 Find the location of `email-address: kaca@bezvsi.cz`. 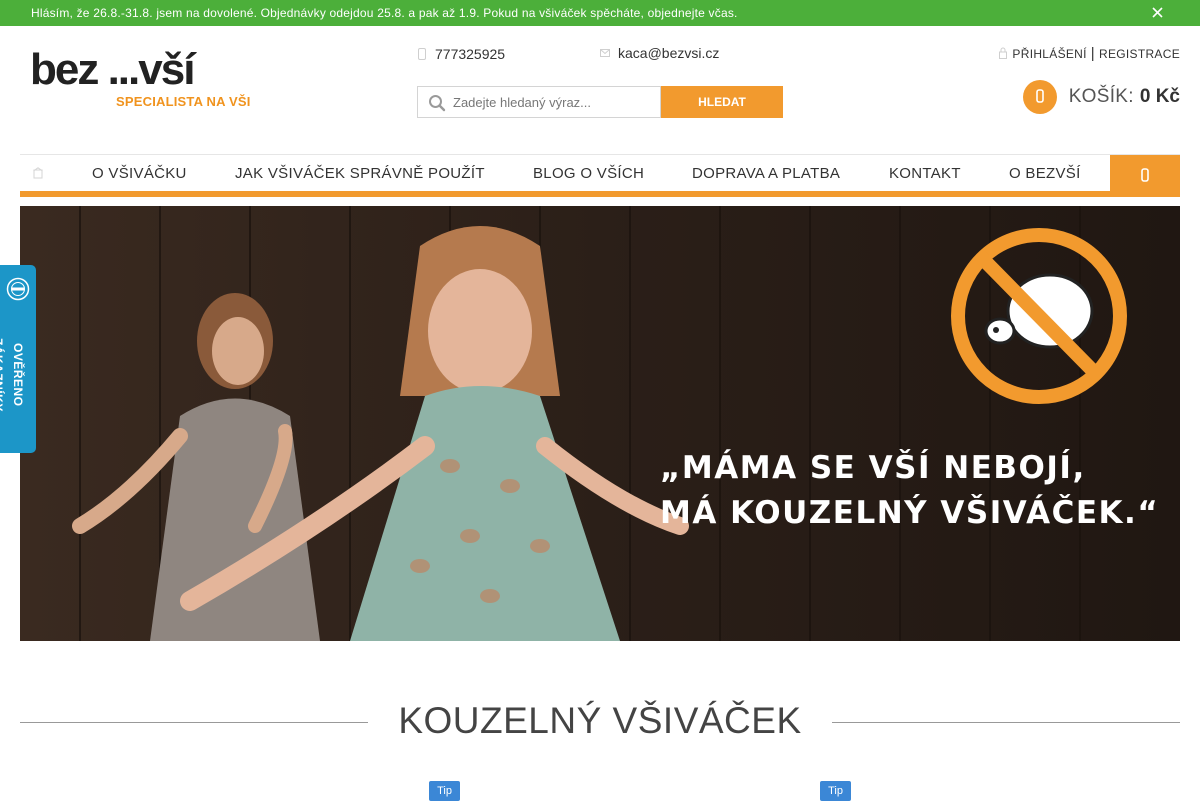

email-address: kaca@bezvsi.cz is located at coordinates (669, 53).